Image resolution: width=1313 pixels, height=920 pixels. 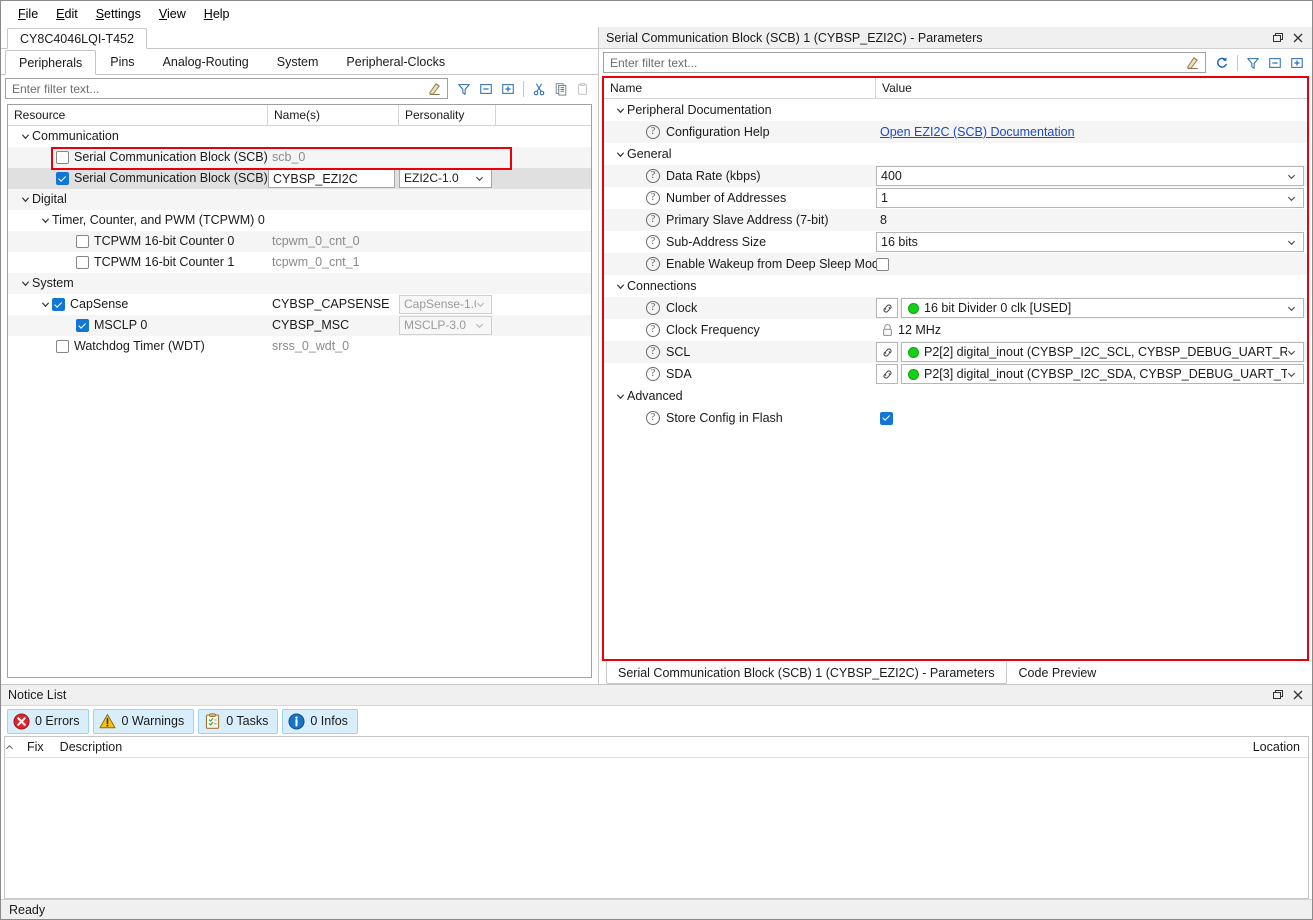 I want to click on store-config-in-flash-checkbox, so click(x=886, y=418).